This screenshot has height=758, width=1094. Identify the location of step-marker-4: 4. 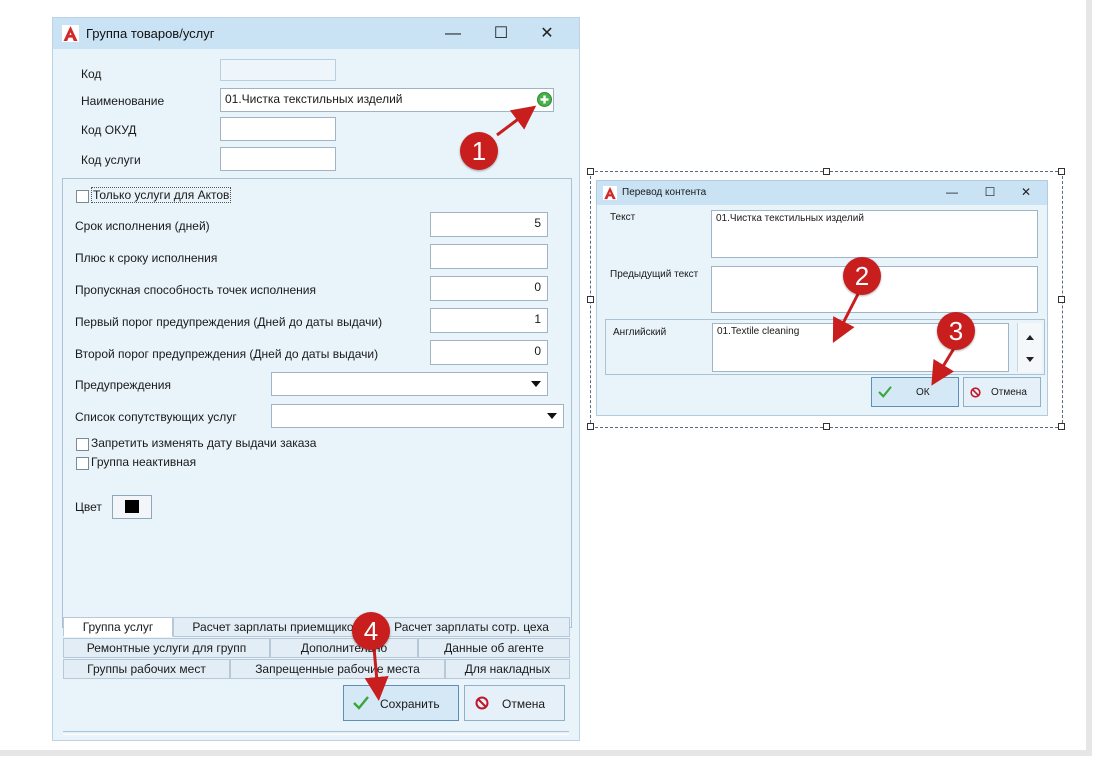
(371, 631).